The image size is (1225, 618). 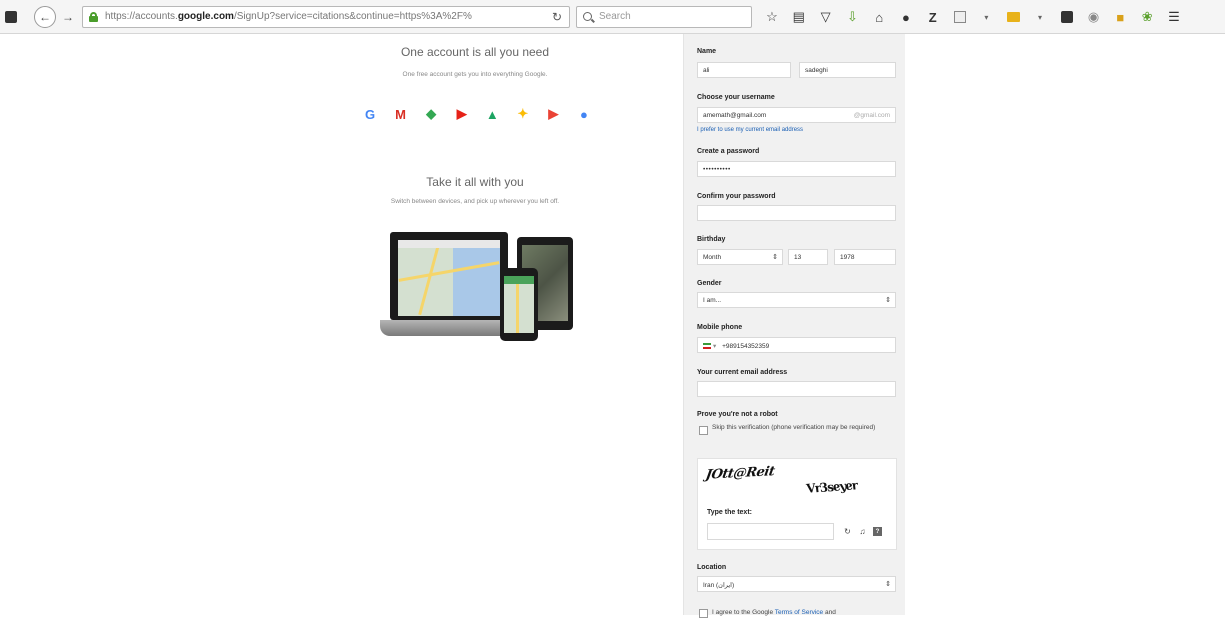 What do you see at coordinates (847, 531) in the screenshot?
I see `refresh-icon: ↻` at bounding box center [847, 531].